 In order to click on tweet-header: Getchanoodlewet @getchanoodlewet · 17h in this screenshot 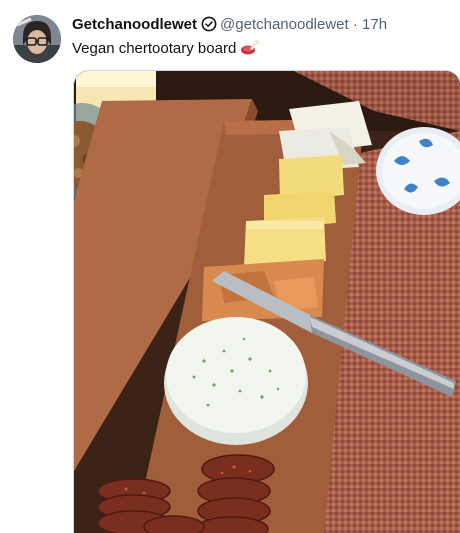, I will do `click(229, 26)`.